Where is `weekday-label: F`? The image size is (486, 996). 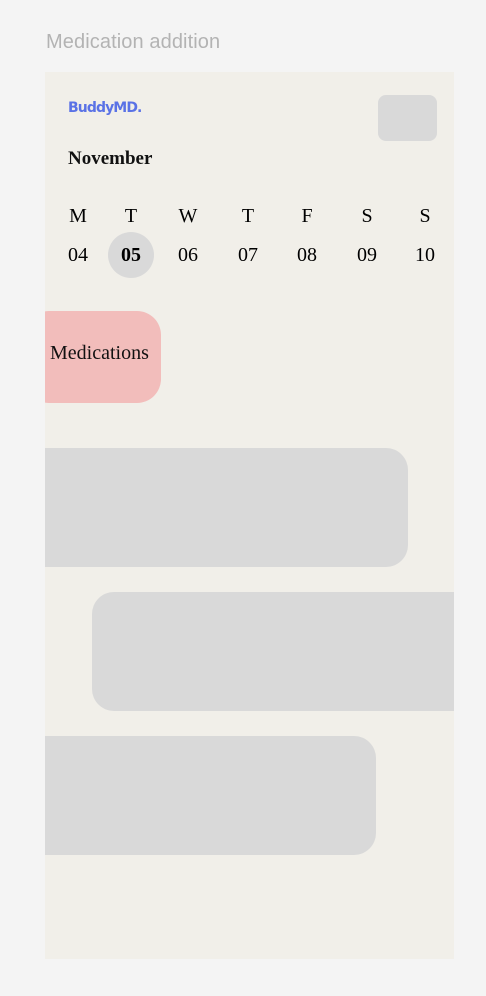
weekday-label: F is located at coordinates (307, 216).